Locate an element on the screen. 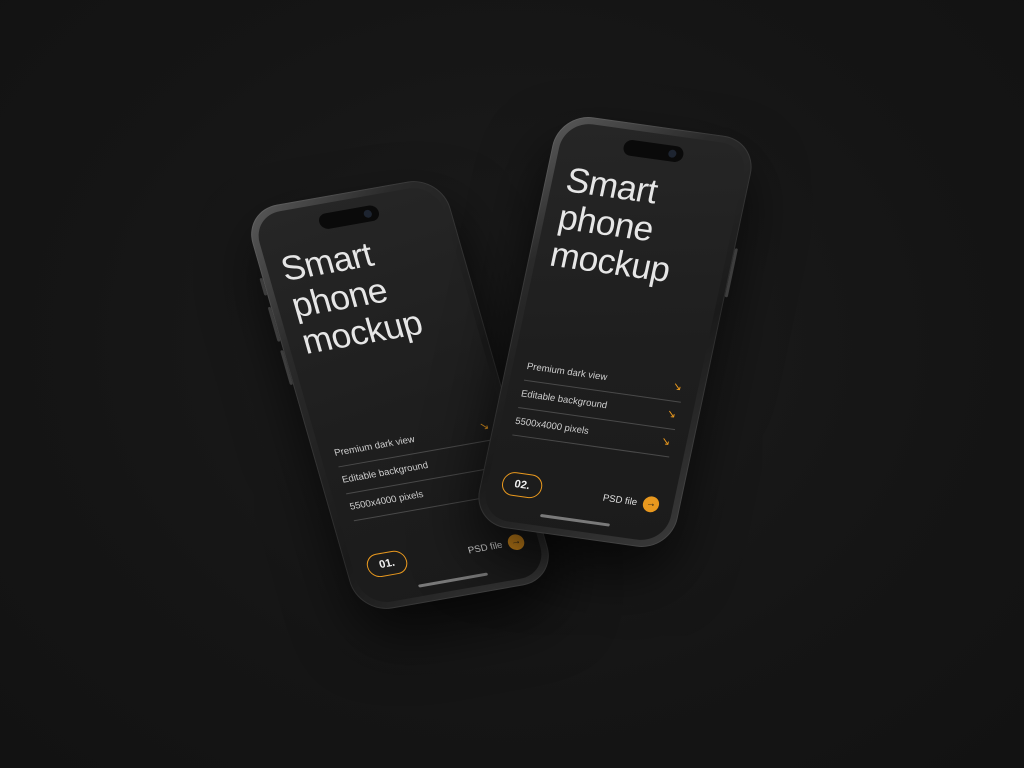  page-number-badge: 01. is located at coordinates (387, 563).